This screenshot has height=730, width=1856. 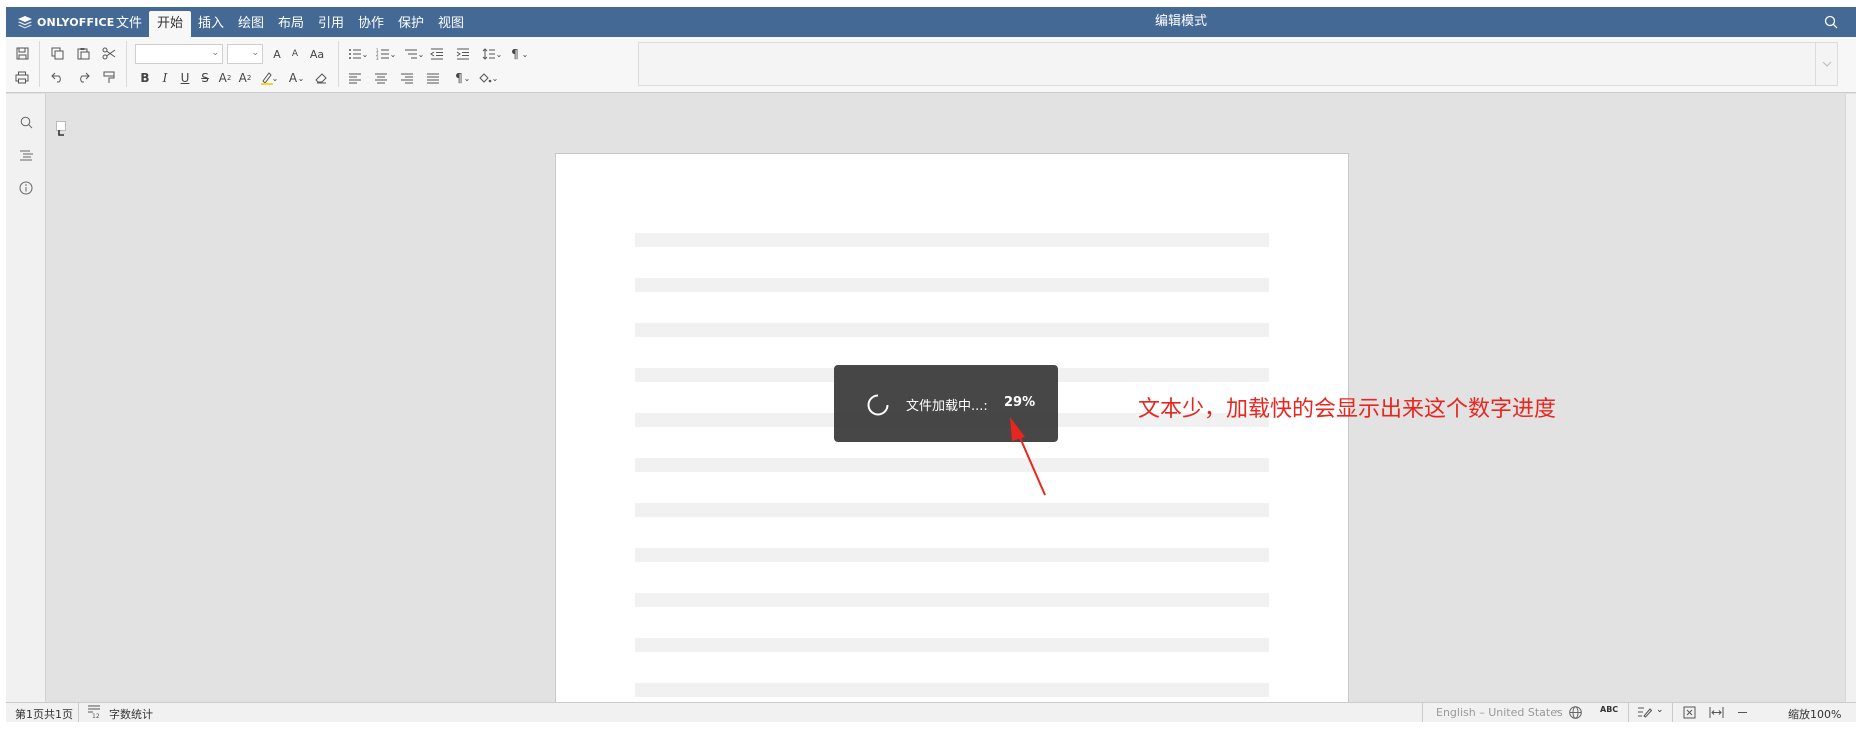 I want to click on mode-title: 编辑模式, so click(x=1180, y=21).